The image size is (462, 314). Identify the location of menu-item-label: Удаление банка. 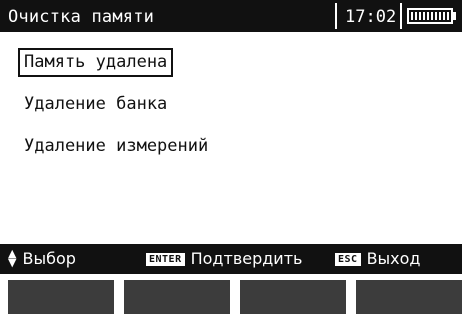
(96, 104).